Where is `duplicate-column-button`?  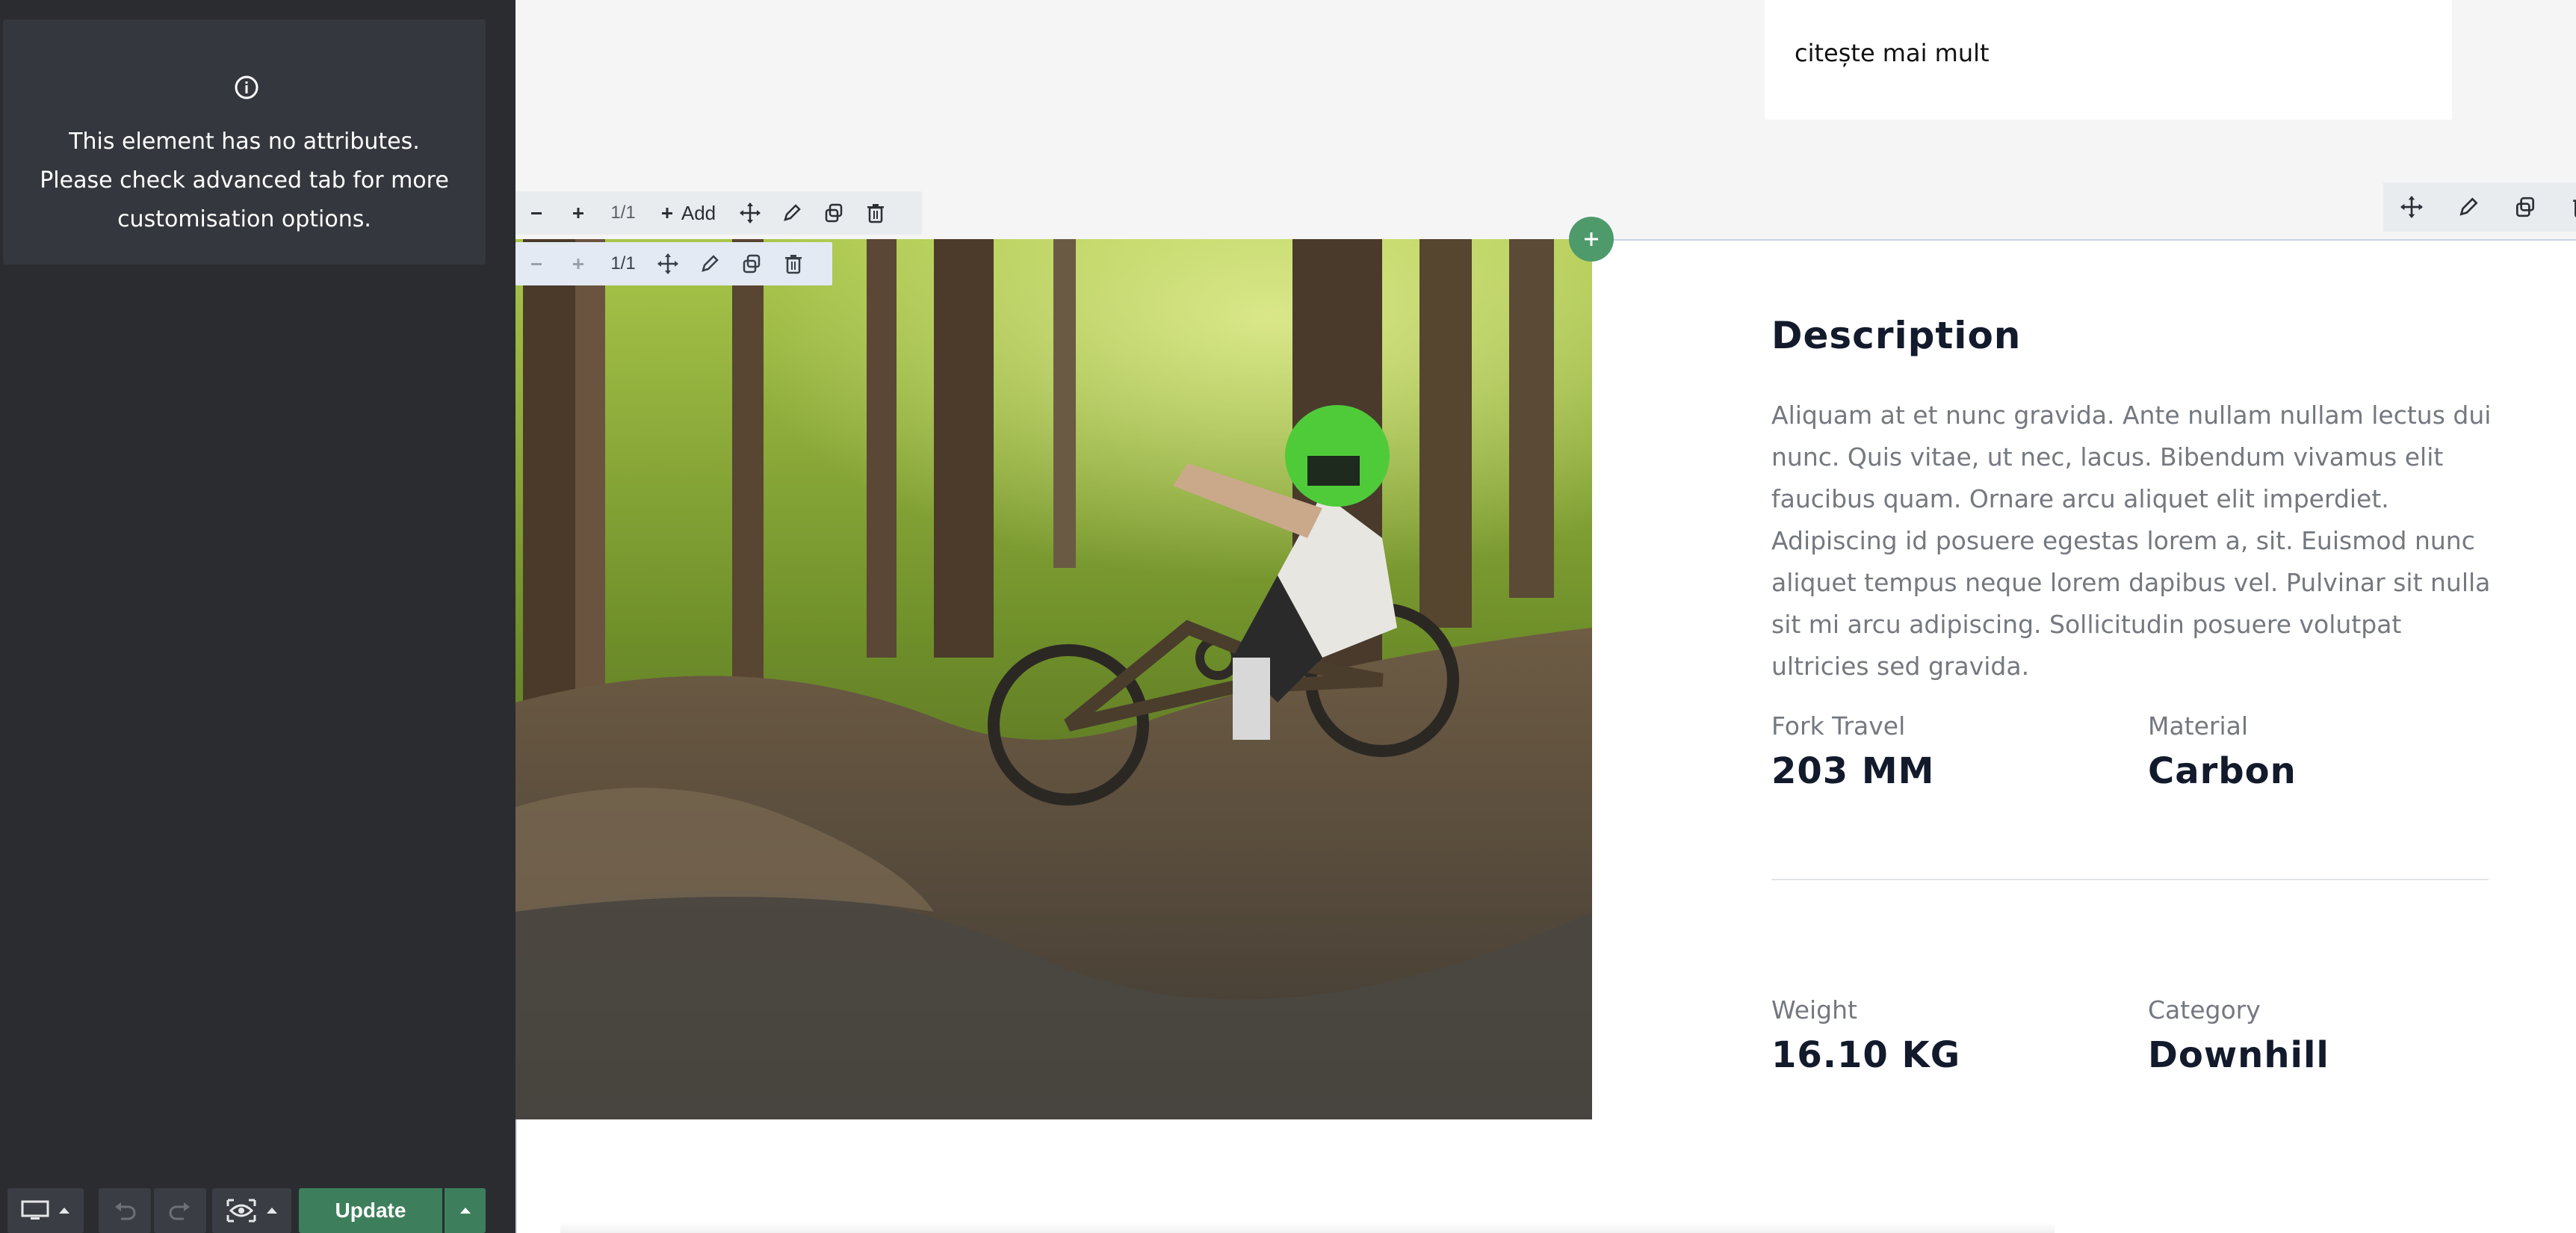 duplicate-column-button is located at coordinates (752, 263).